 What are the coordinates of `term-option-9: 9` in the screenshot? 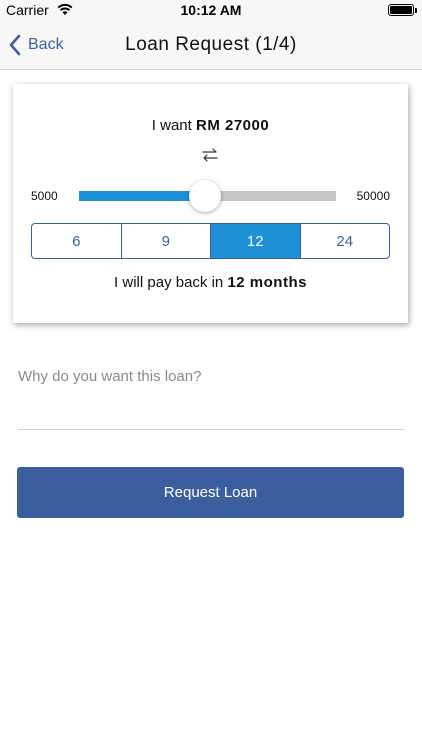 It's located at (166, 241).